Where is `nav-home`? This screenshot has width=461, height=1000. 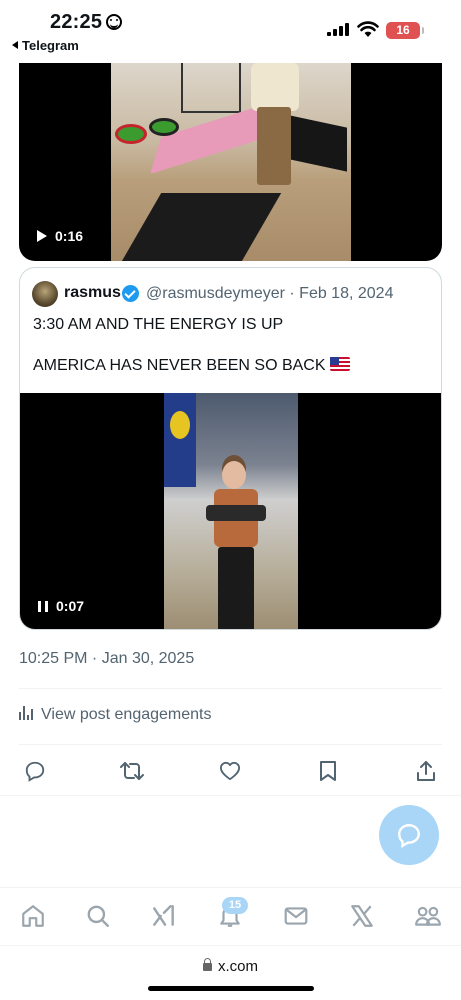
nav-home is located at coordinates (33, 916).